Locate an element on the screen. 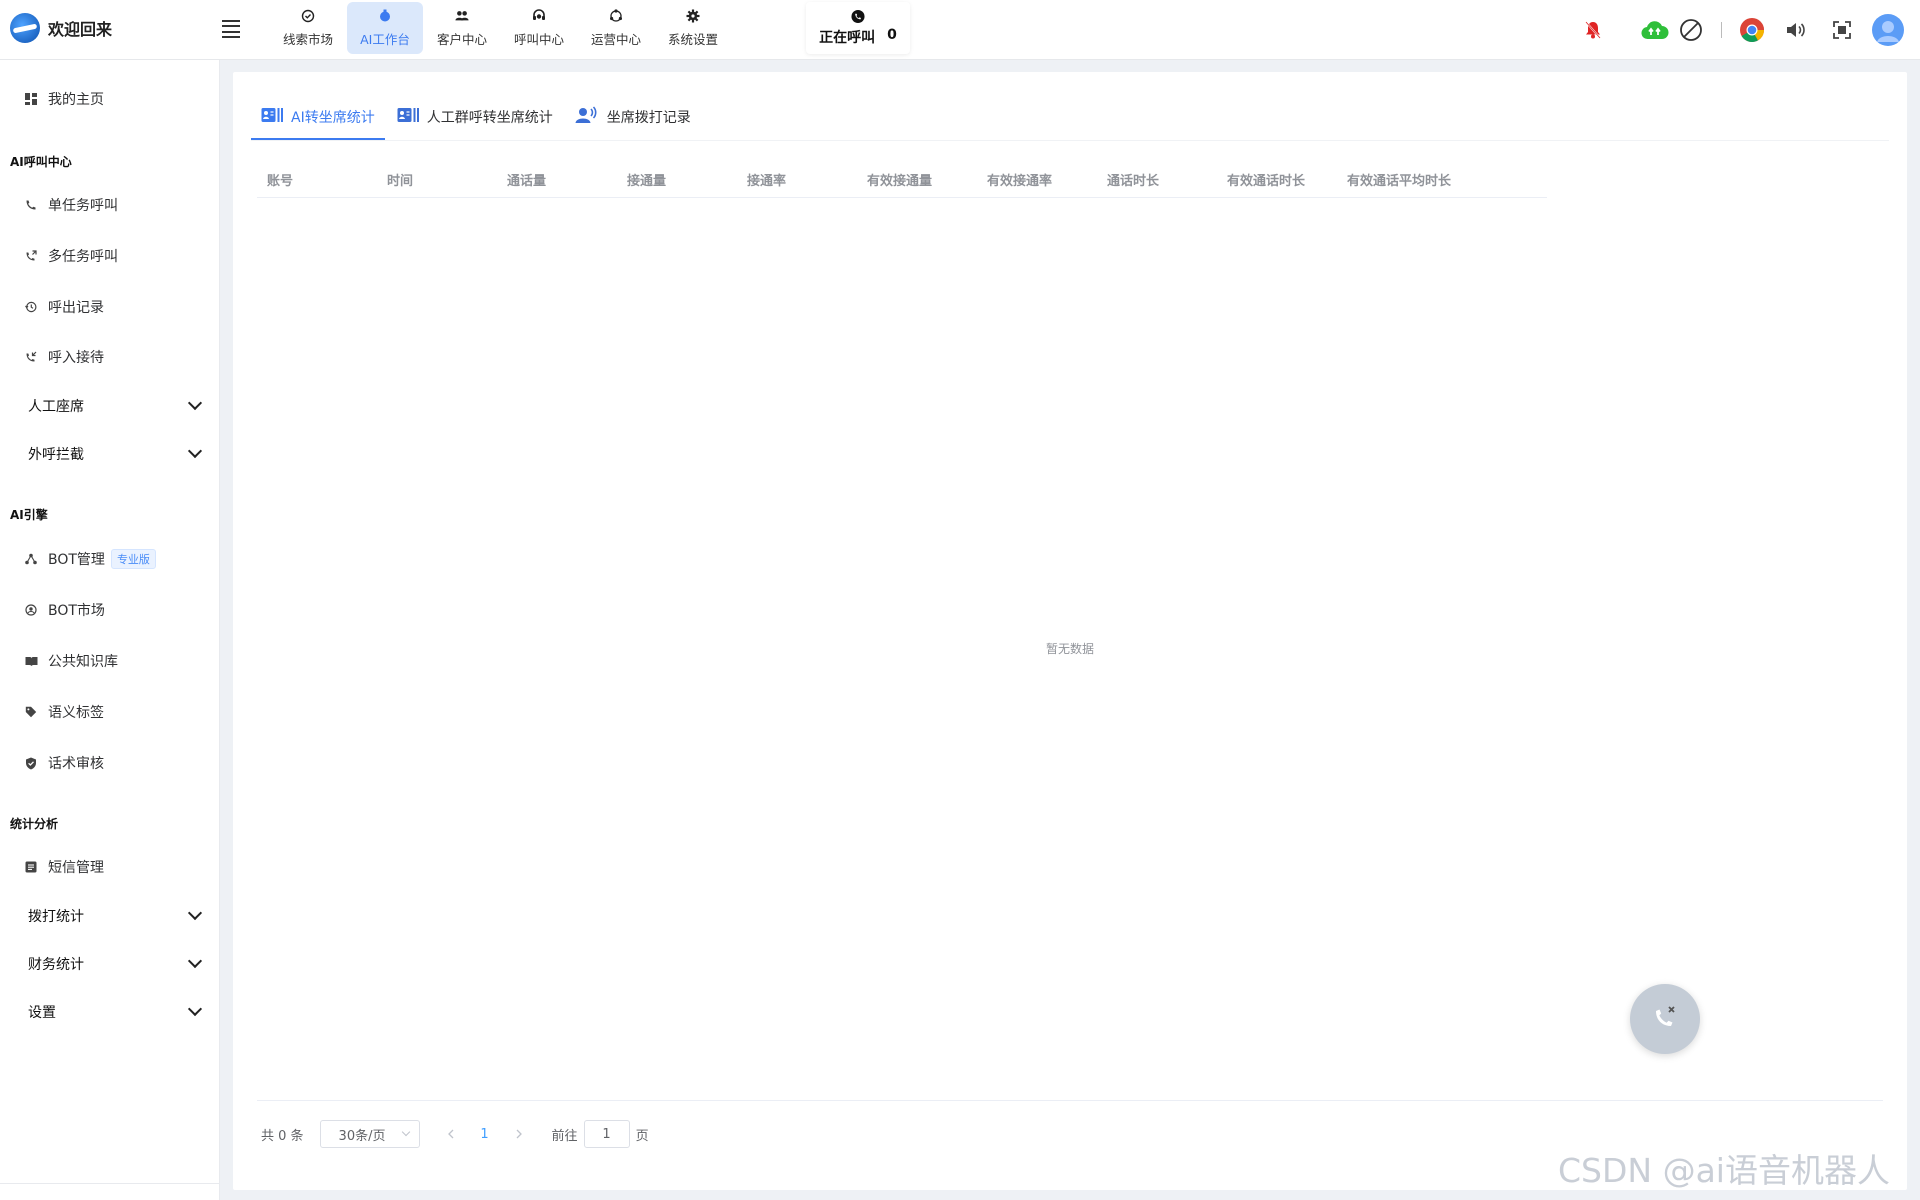 The image size is (1920, 1200). network-icon is located at coordinates (31, 559).